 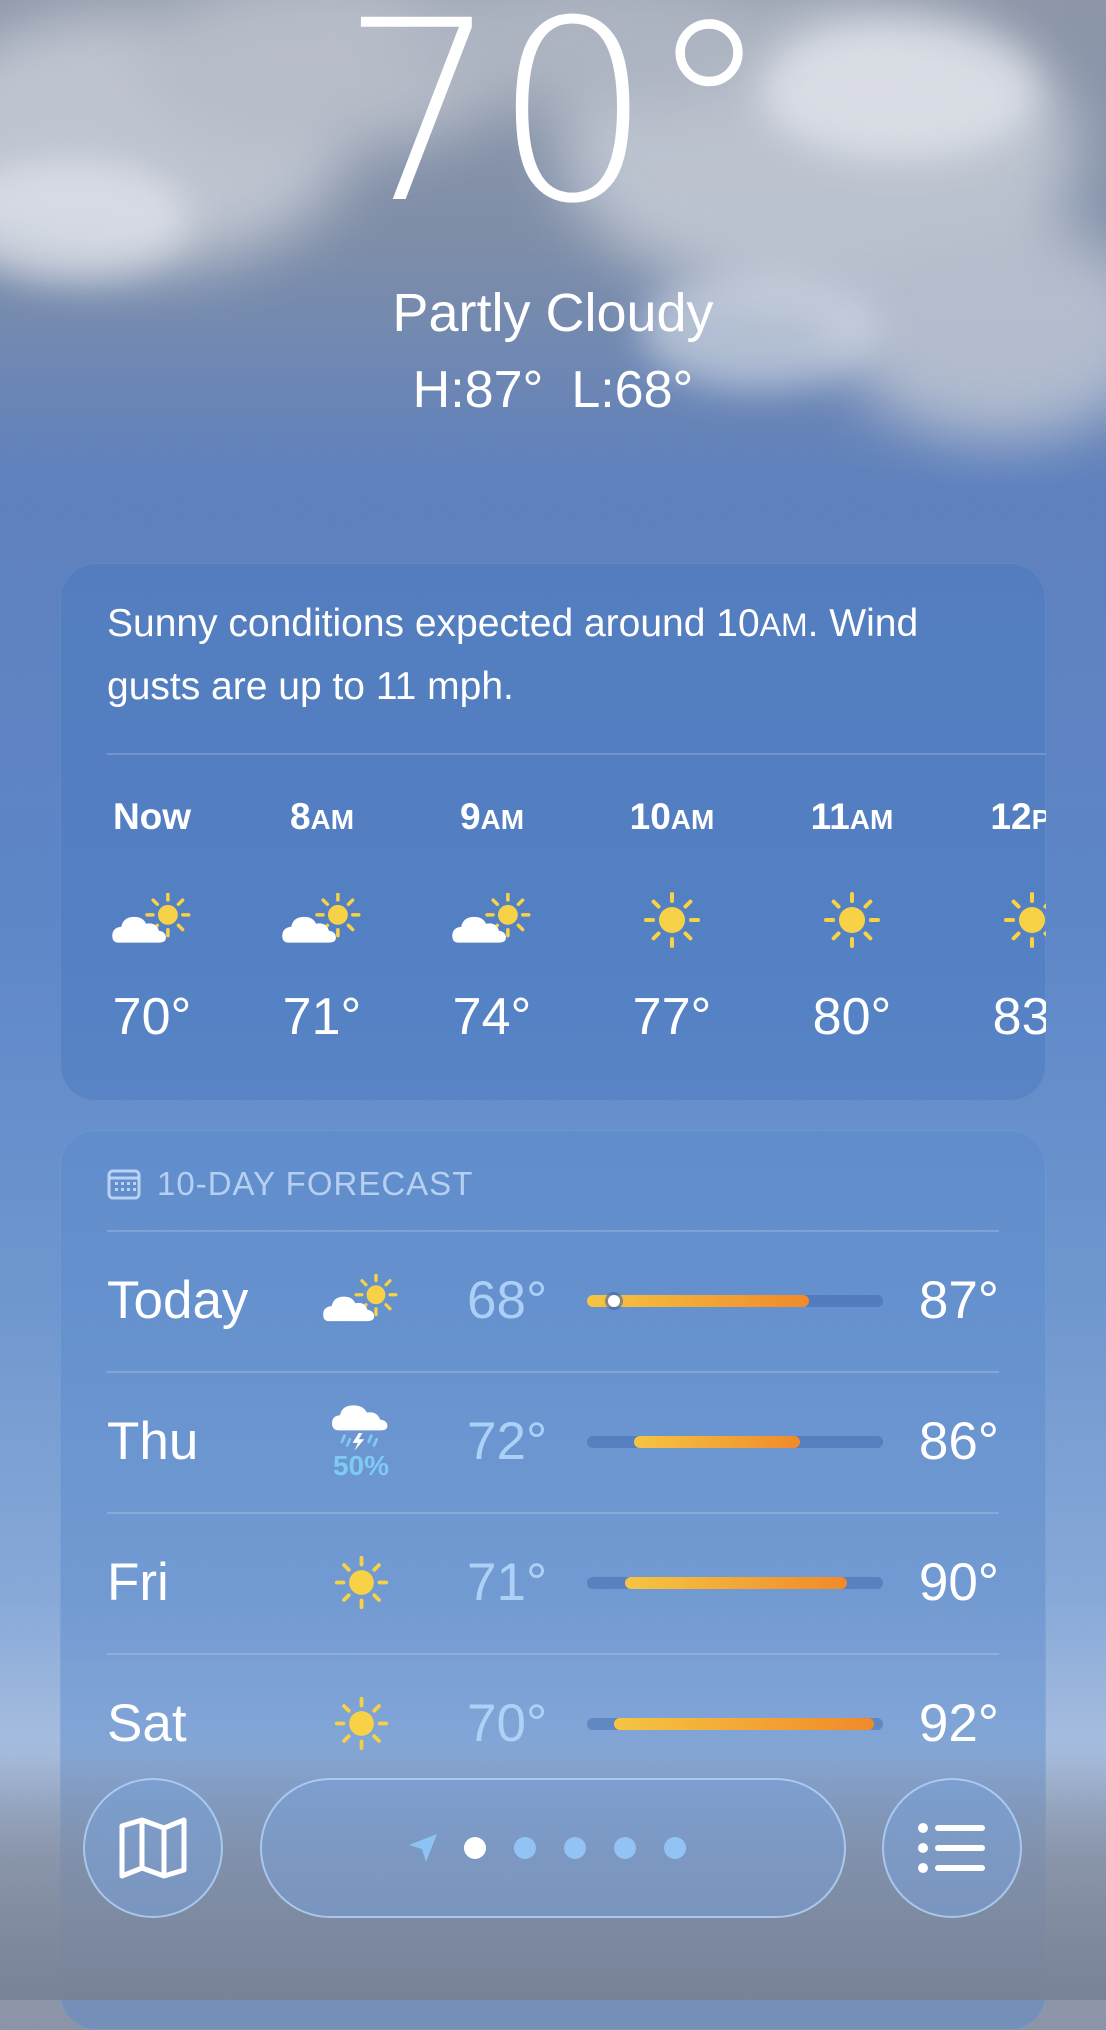 What do you see at coordinates (492, 1017) in the screenshot?
I see `hour-temp: 74°` at bounding box center [492, 1017].